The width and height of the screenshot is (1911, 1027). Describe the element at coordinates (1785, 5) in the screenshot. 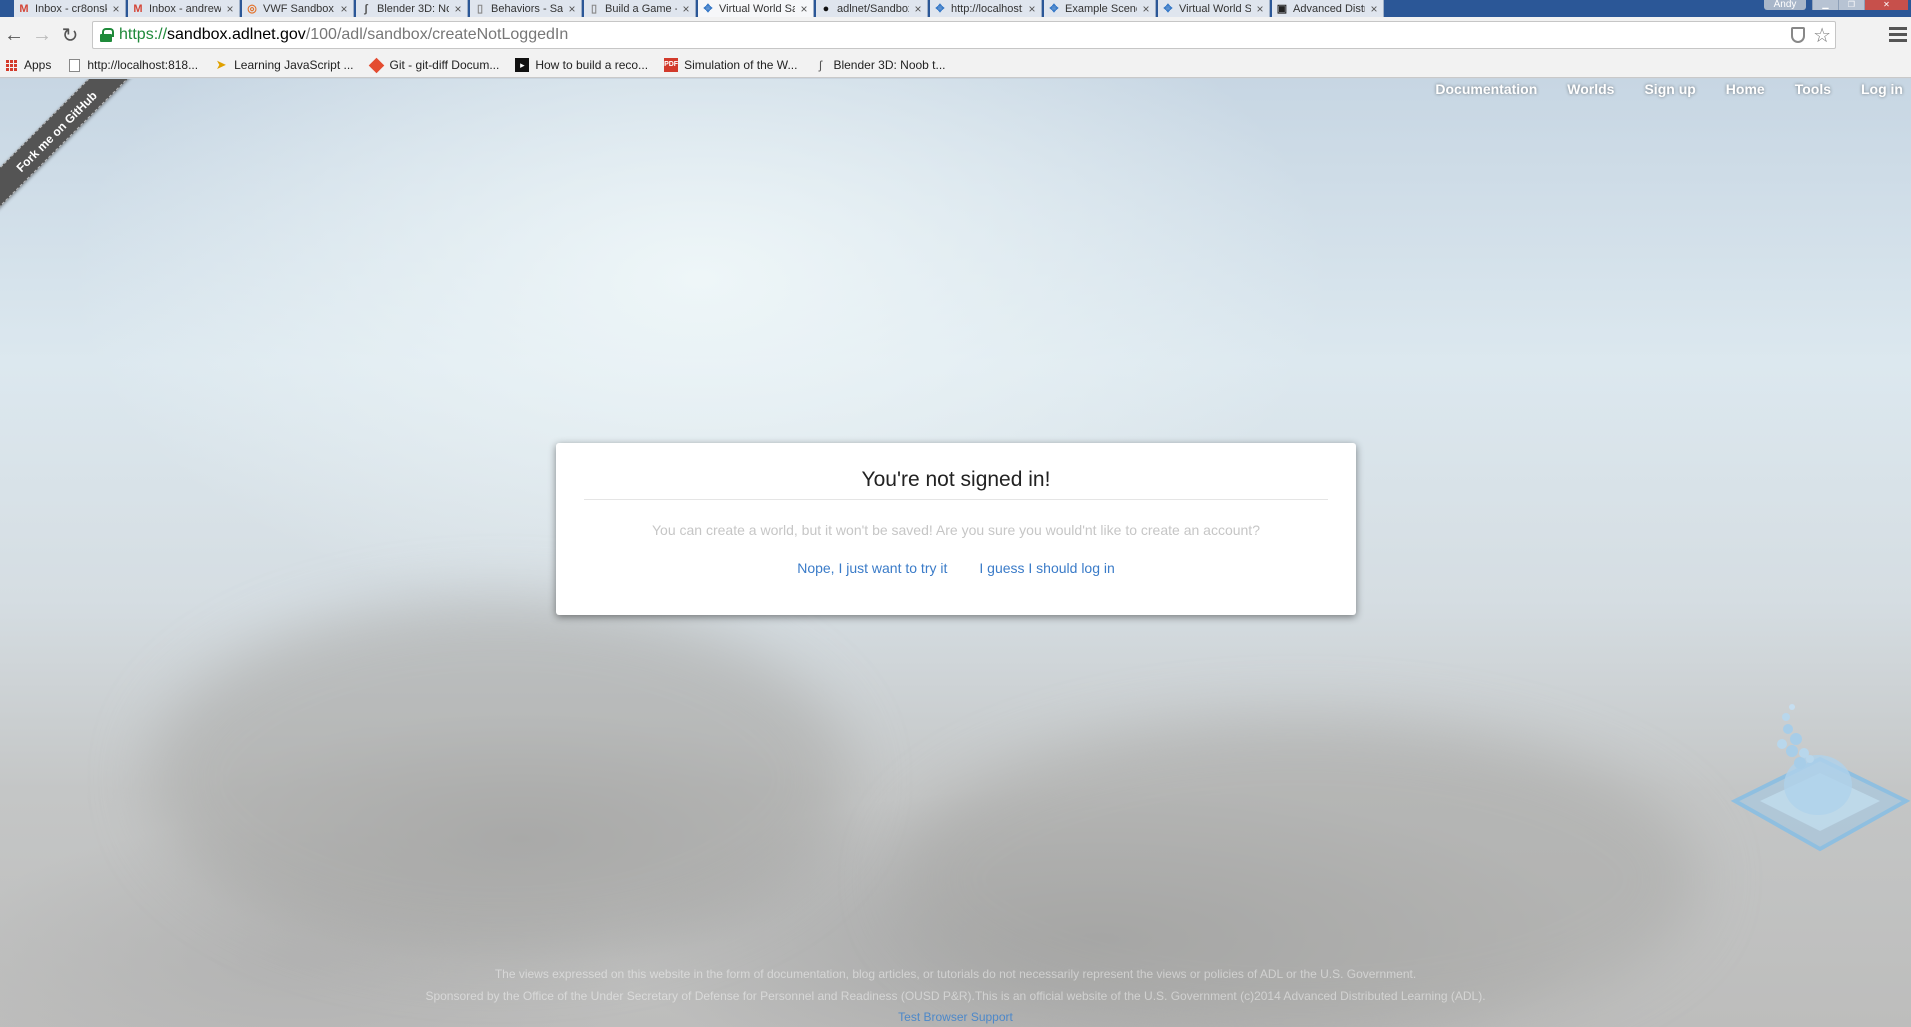

I see `profile-button: Andy` at that location.